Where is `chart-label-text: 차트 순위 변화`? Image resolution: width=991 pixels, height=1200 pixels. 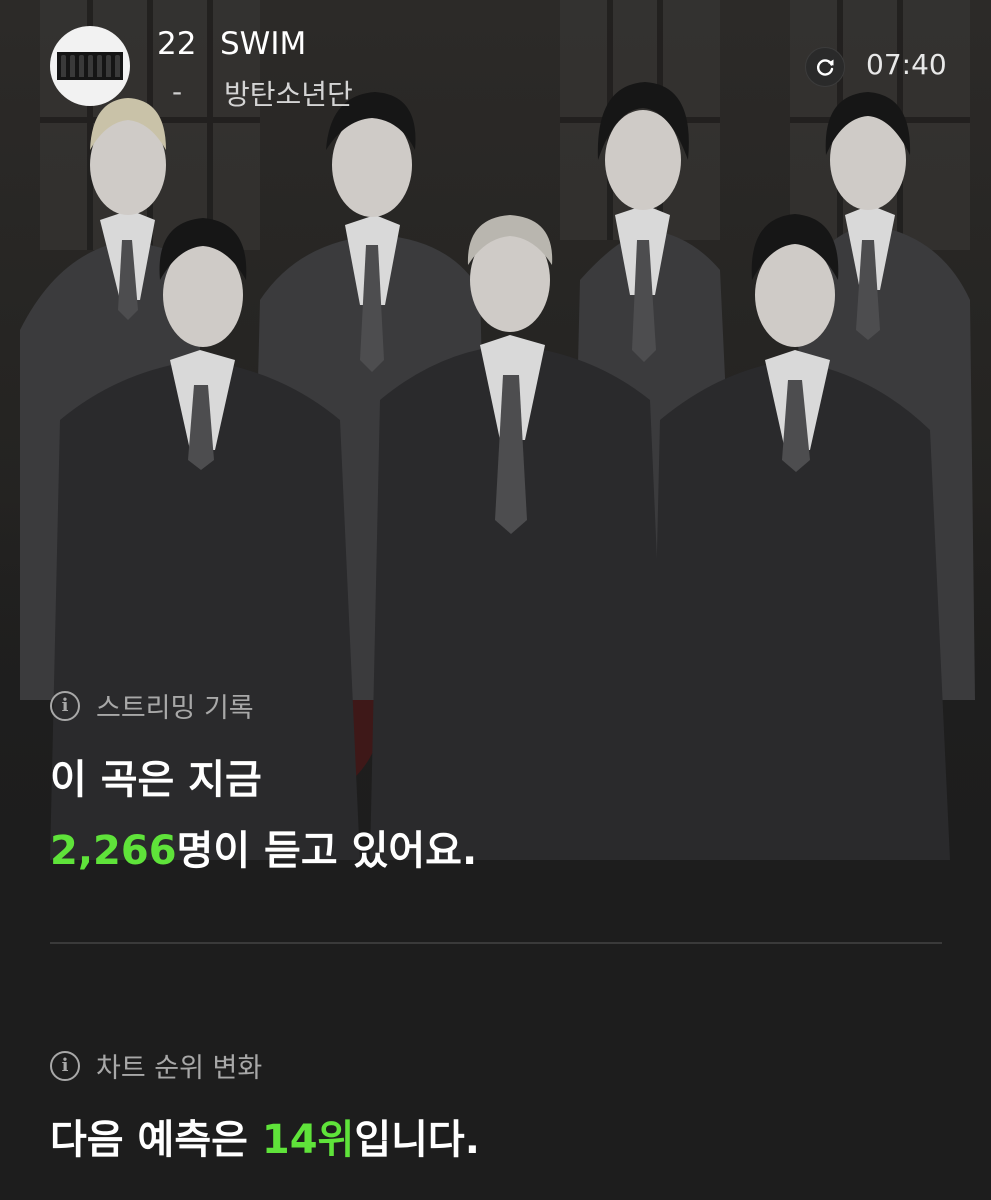
chart-label-text: 차트 순위 변화 is located at coordinates (179, 1068).